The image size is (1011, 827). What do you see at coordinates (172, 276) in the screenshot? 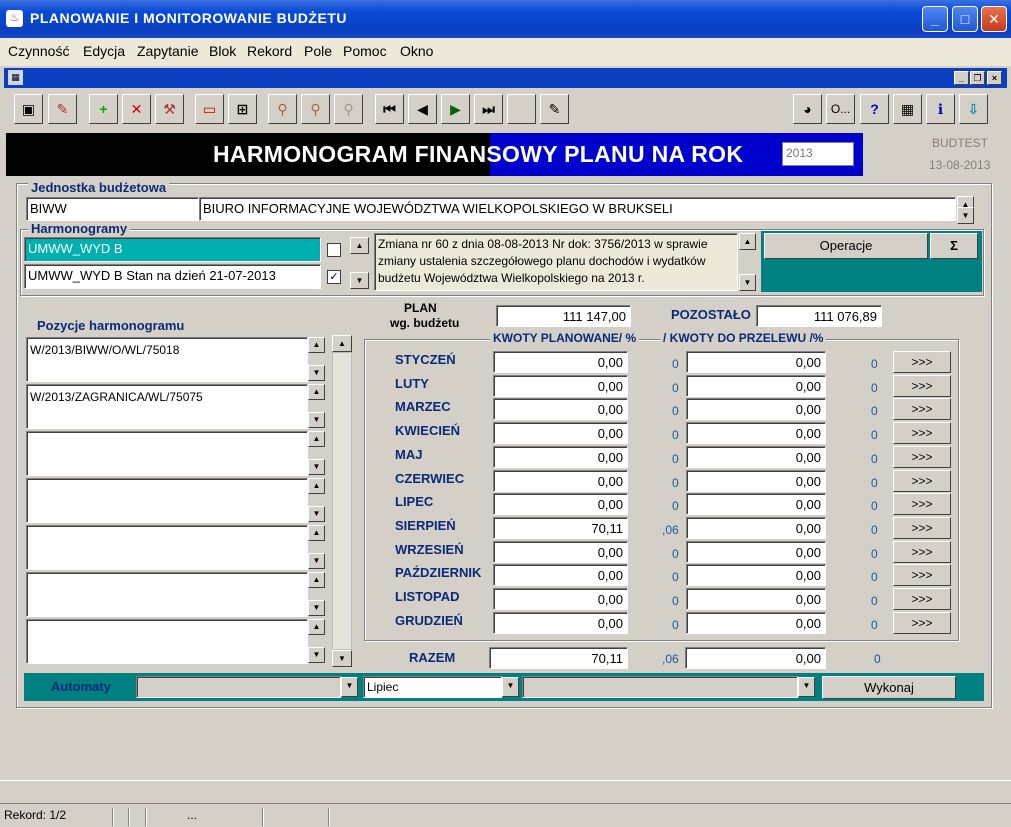
I see `schedule-item: UMWW_WYD B Stan na dzień 21-07-2013` at bounding box center [172, 276].